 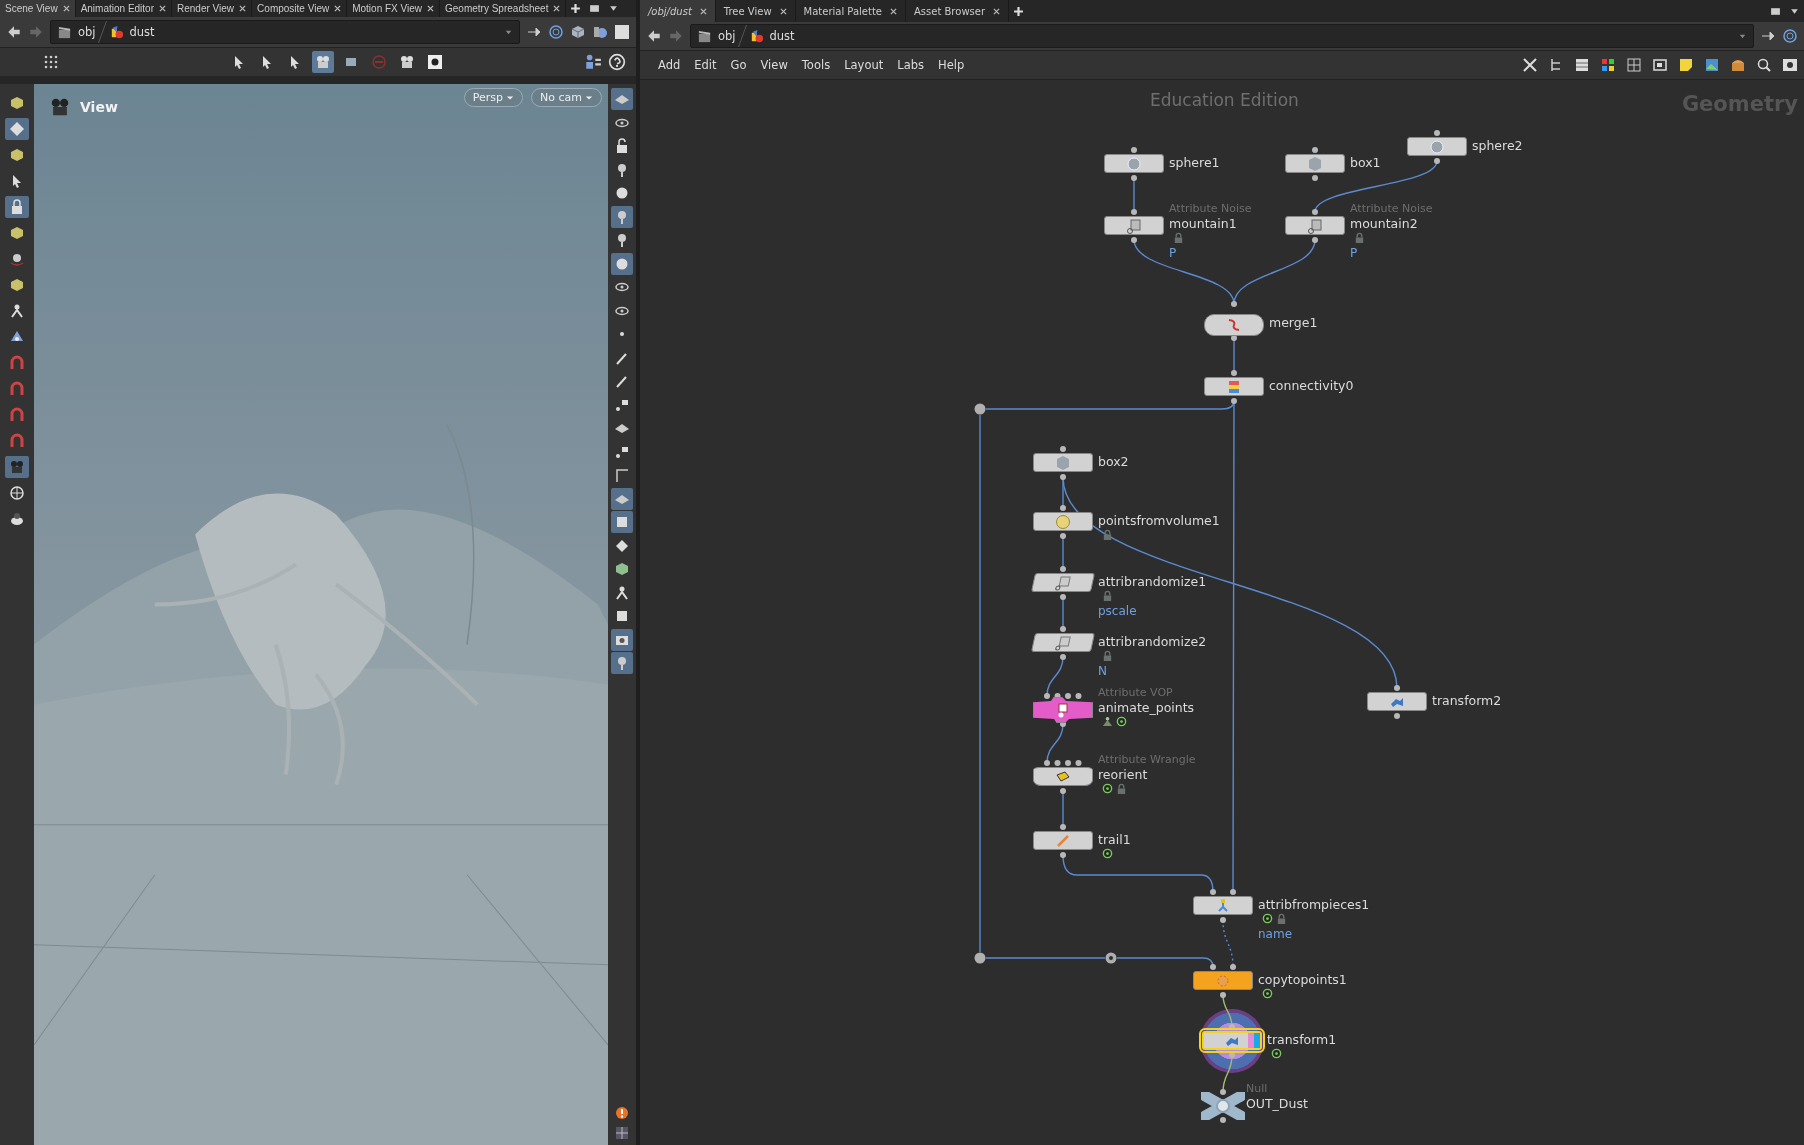 What do you see at coordinates (1063, 776) in the screenshot?
I see `wrangle-node` at bounding box center [1063, 776].